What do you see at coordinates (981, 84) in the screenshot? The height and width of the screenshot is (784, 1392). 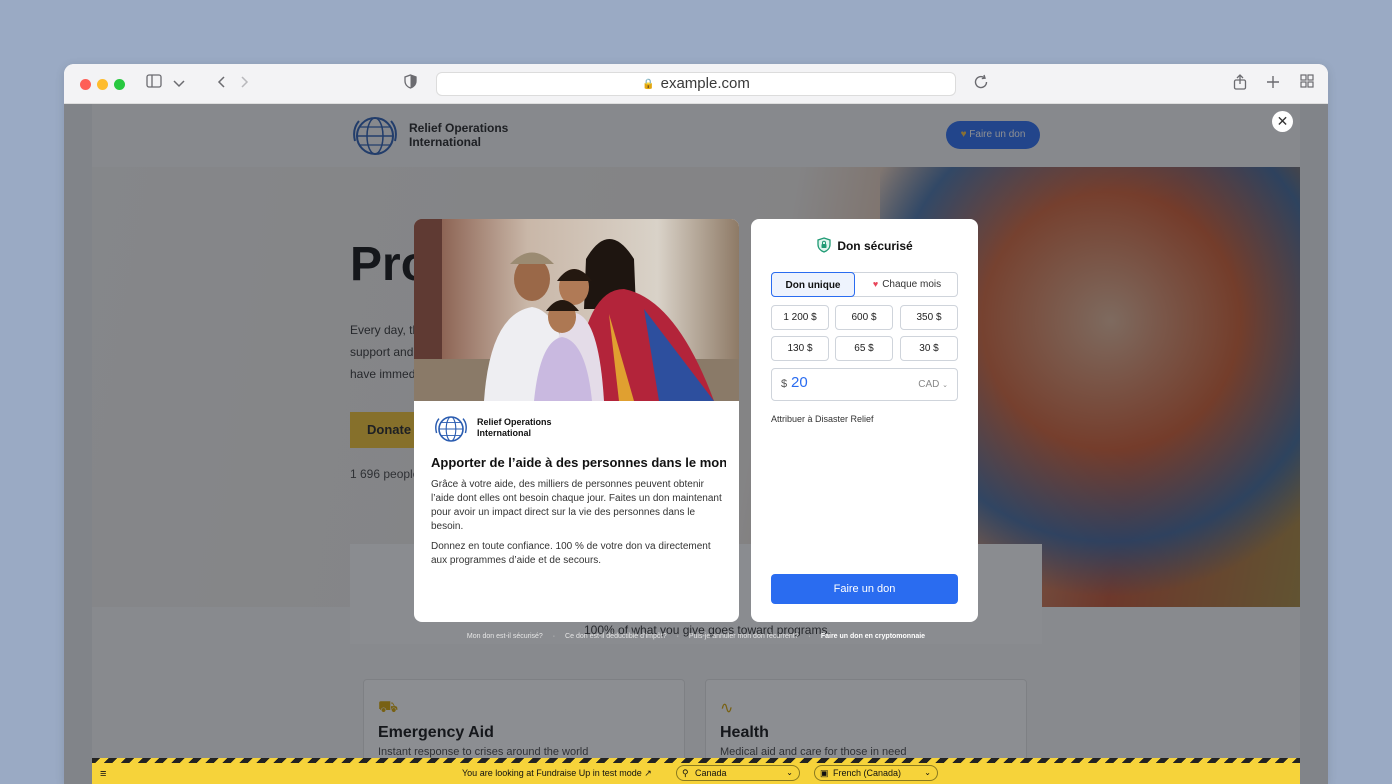 I see `reload-icon` at bounding box center [981, 84].